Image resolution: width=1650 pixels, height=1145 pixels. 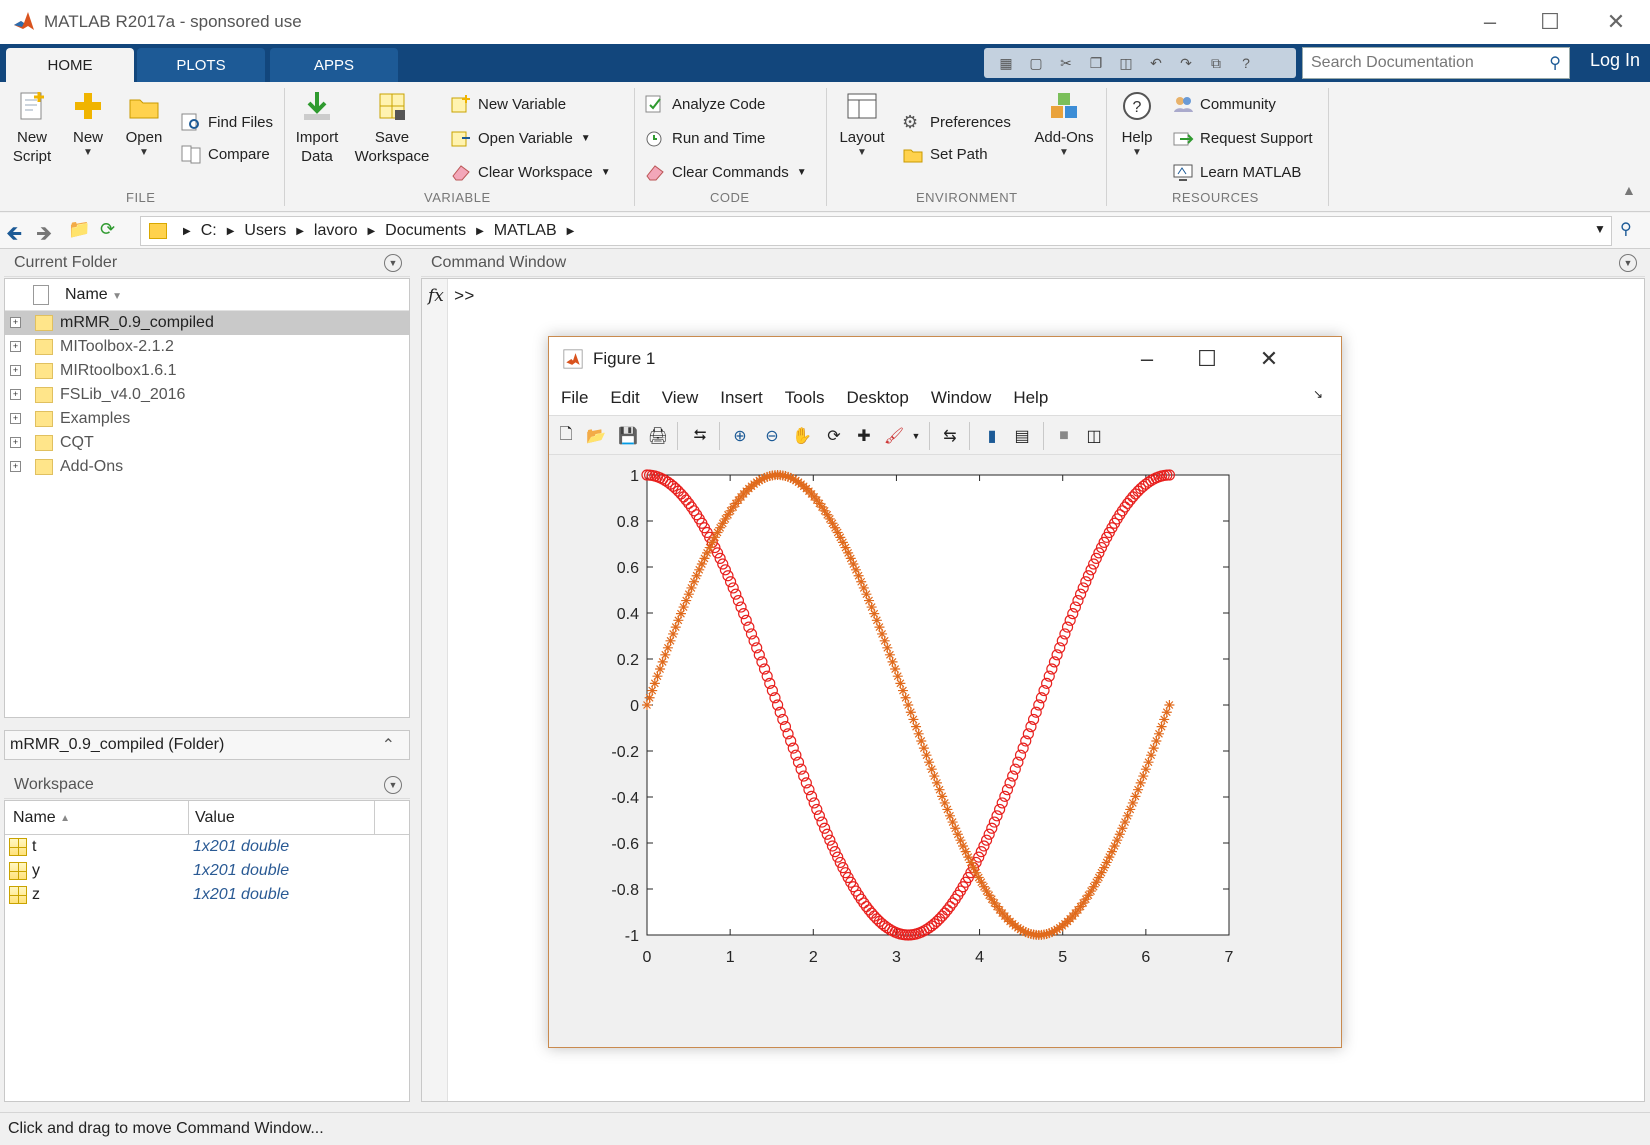 What do you see at coordinates (32, 128) in the screenshot?
I see `new-script-button: New Script` at bounding box center [32, 128].